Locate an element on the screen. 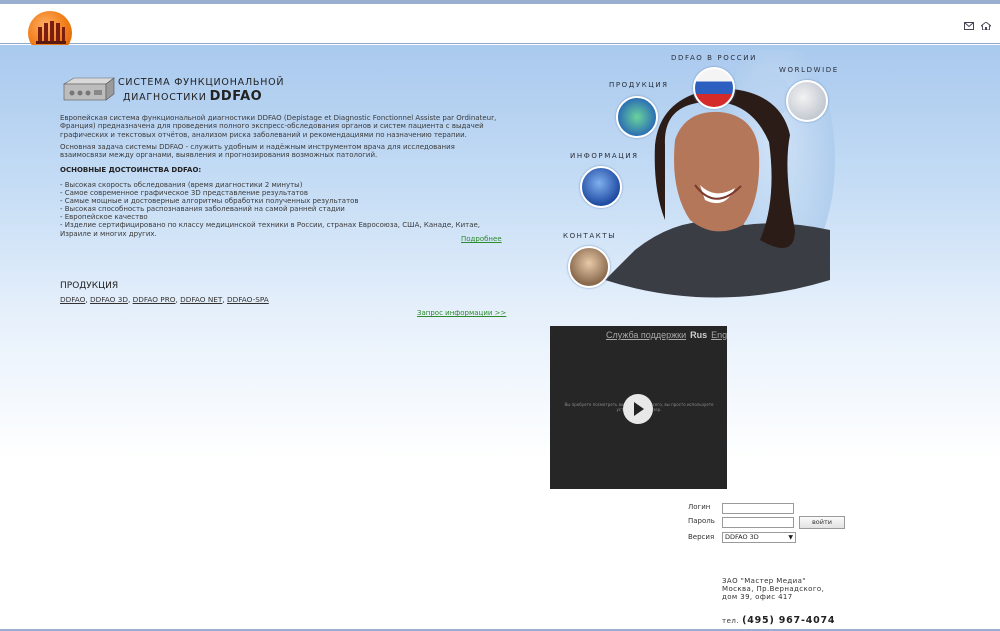 Image resolution: width=1000 pixels, height=631 pixels. phone-number: (495) 967-4074 is located at coordinates (789, 620).